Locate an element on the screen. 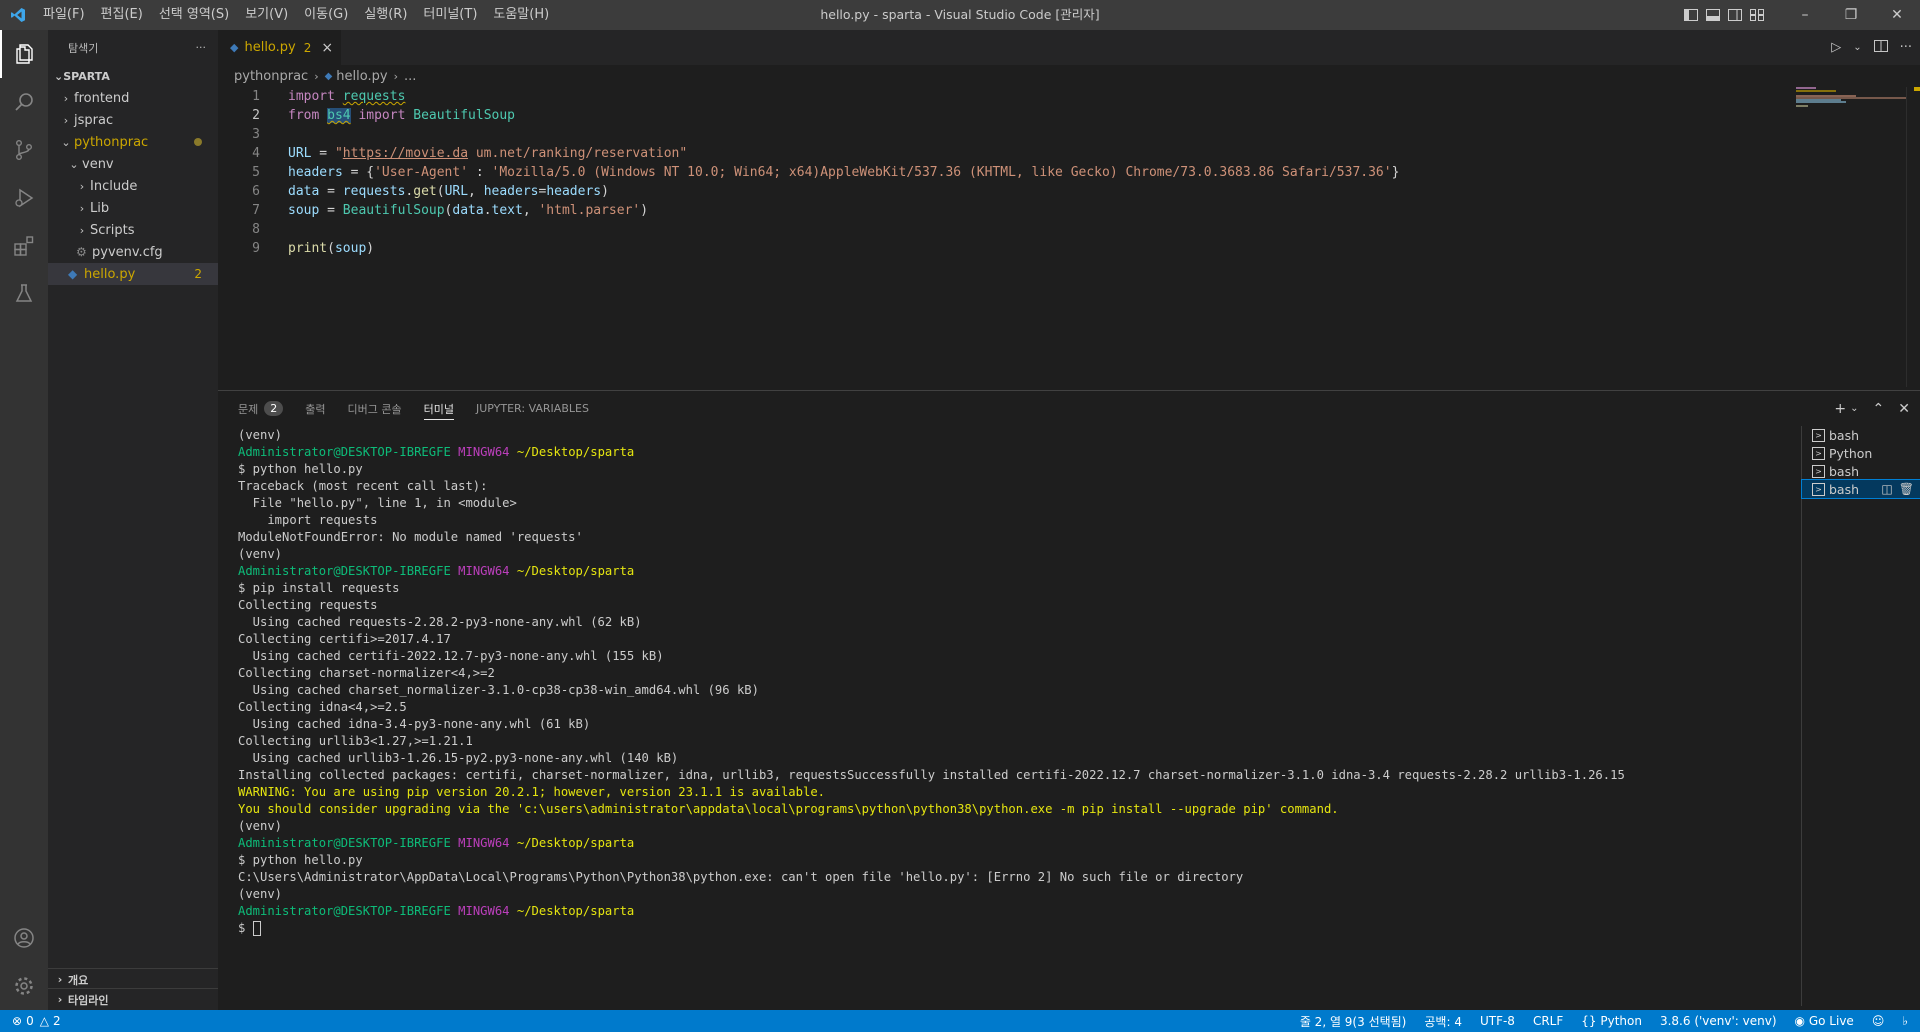 This screenshot has width=1920, height=1032. tab-output: 출력 is located at coordinates (315, 408).